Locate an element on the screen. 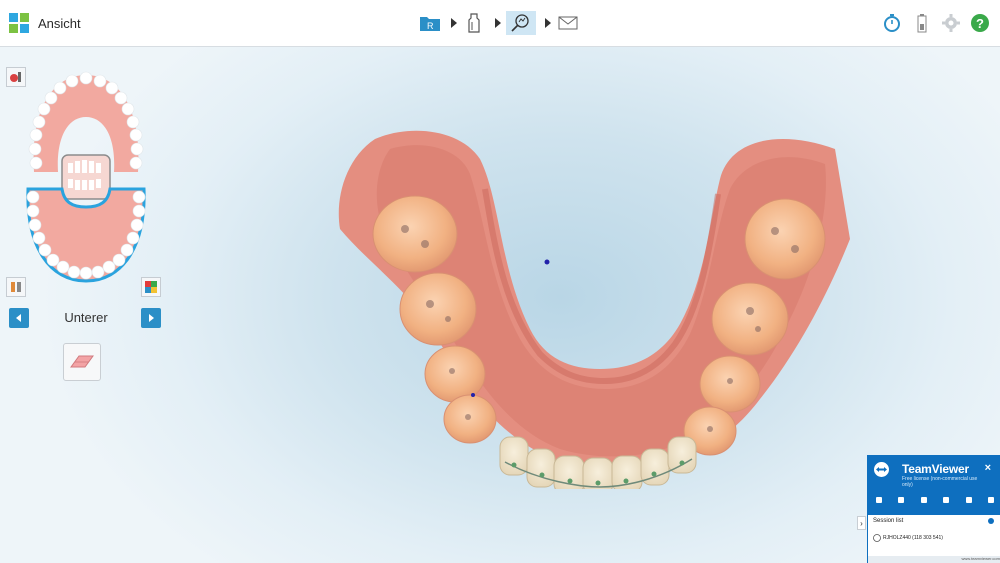 The height and width of the screenshot is (563, 1000). top-bar: Ansicht R ? is located at coordinates (500, 23).